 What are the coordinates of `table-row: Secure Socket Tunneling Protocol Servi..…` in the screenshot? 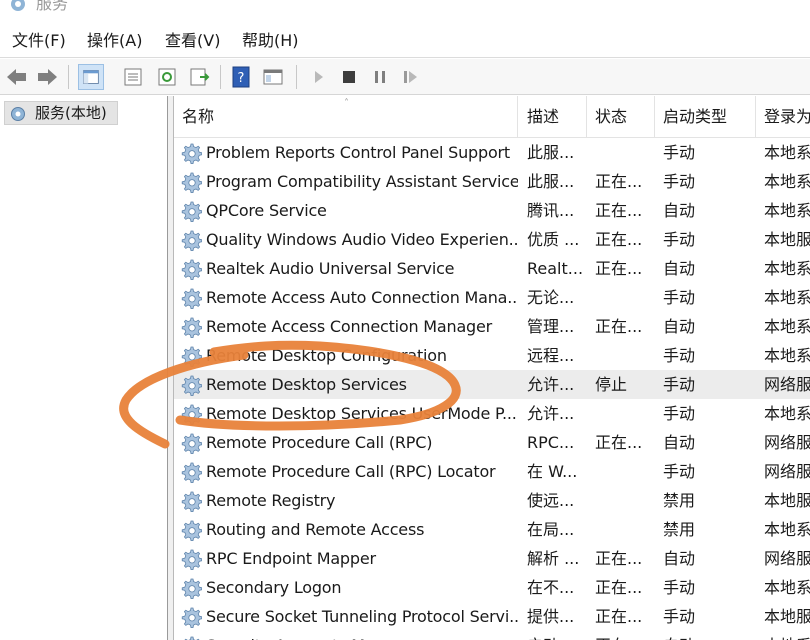 It's located at (492, 616).